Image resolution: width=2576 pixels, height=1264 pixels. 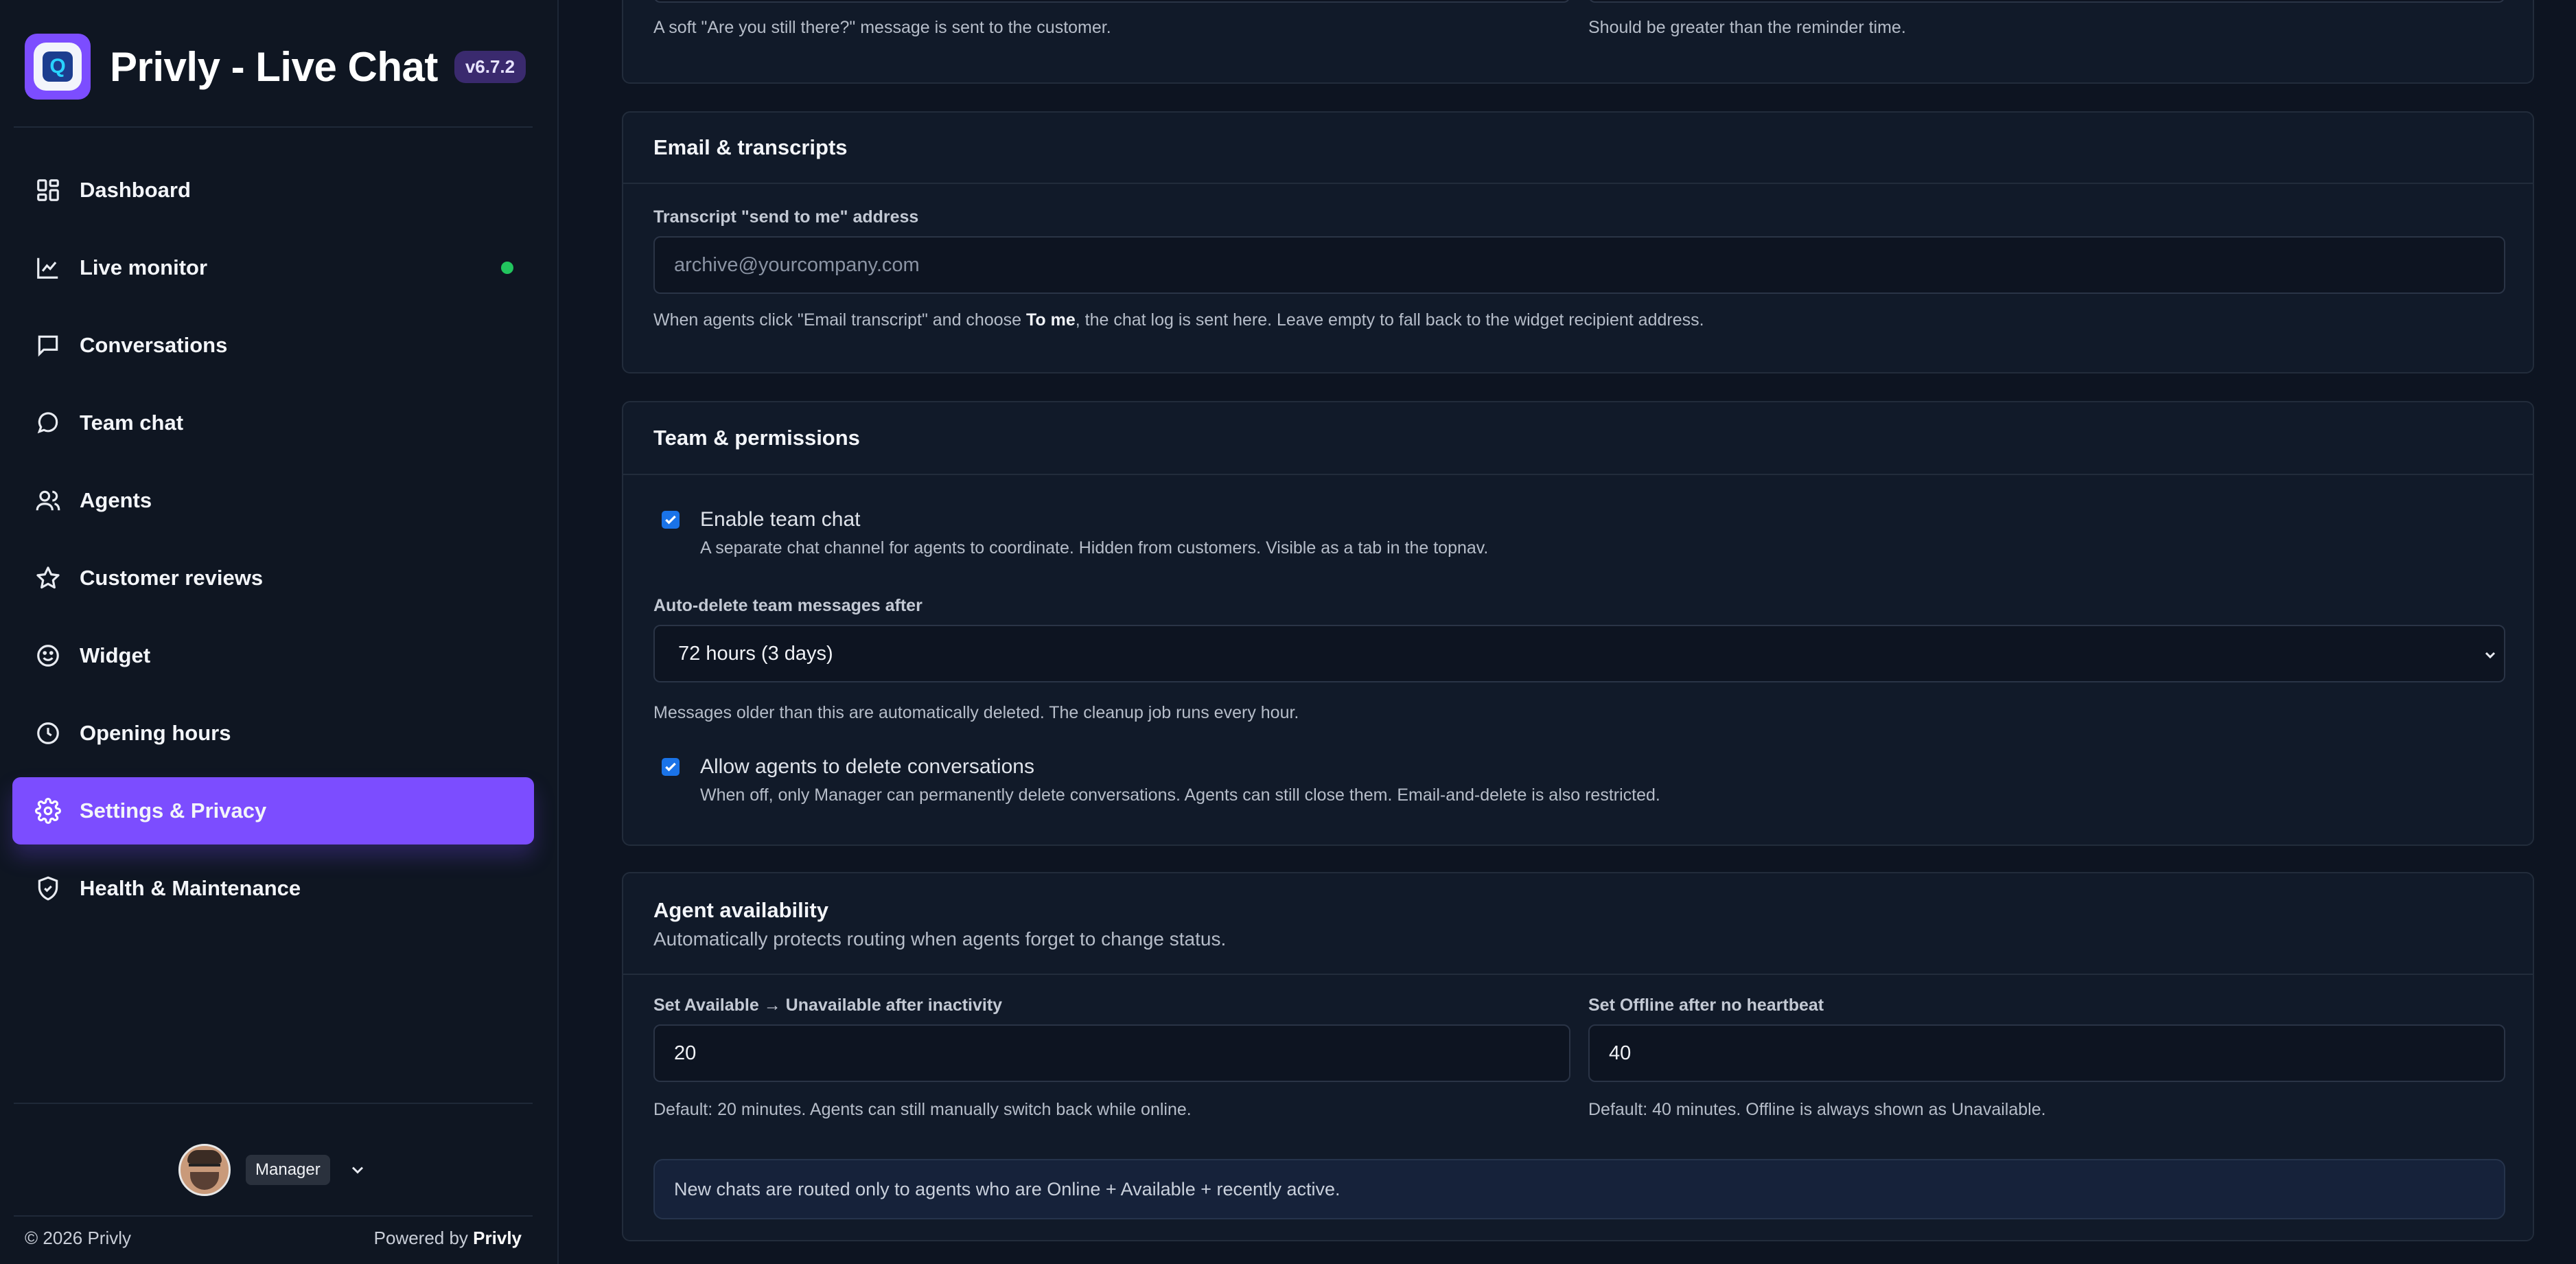 What do you see at coordinates (116, 500) in the screenshot?
I see `nav-item-label: Agents` at bounding box center [116, 500].